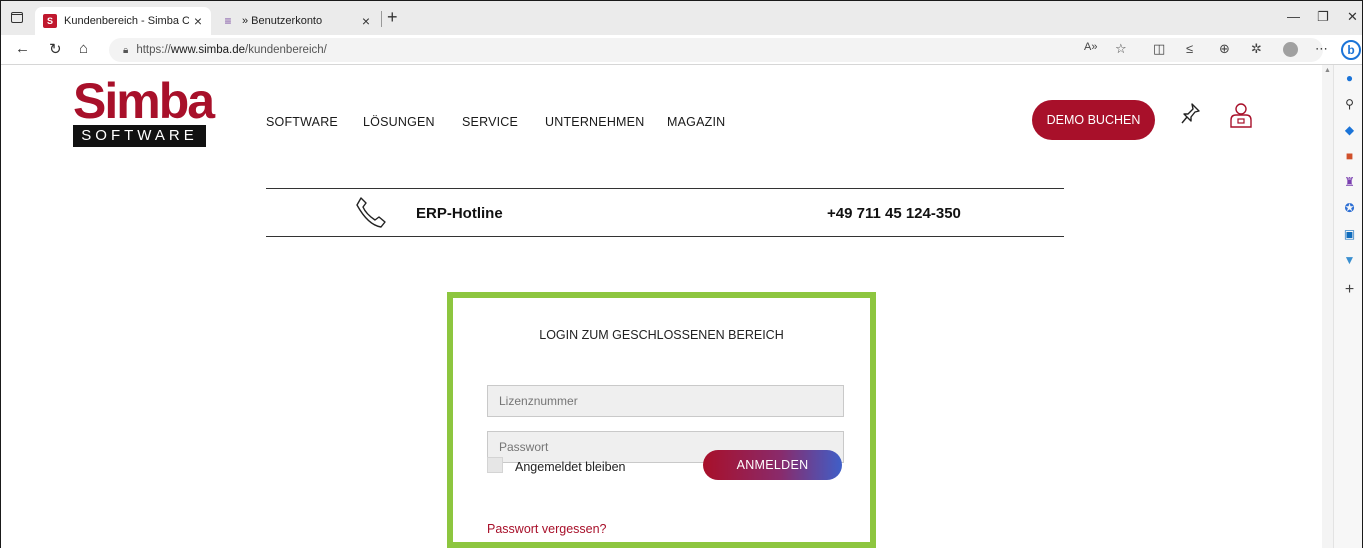 This screenshot has height=548, width=1363. Describe the element at coordinates (1348, 104) in the screenshot. I see `search-icon: ⚲` at that location.